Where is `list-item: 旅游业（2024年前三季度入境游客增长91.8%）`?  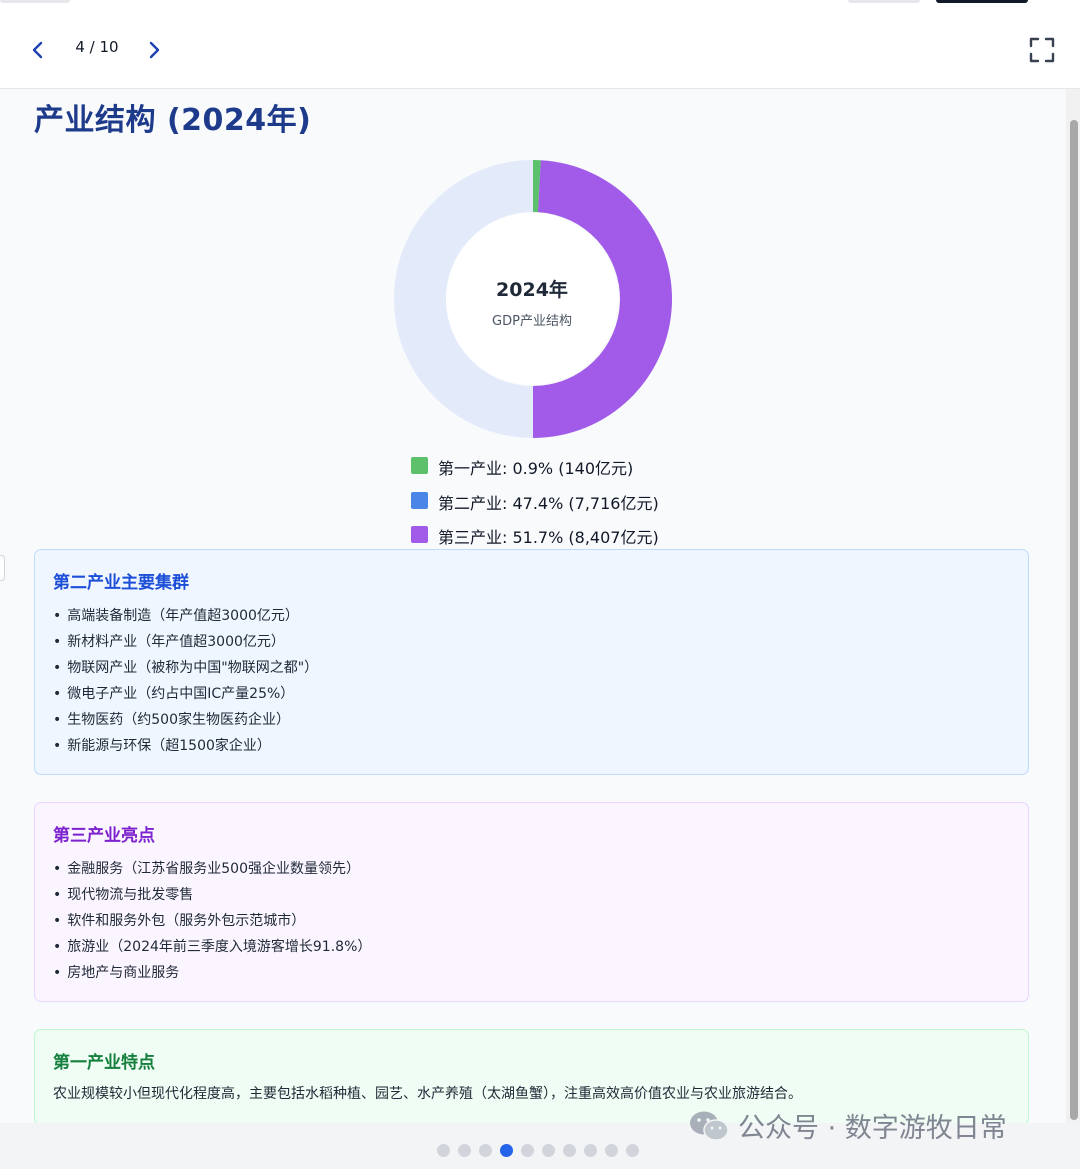
list-item: 旅游业（2024年前三季度入境游客增长91.8%） is located at coordinates (531, 947).